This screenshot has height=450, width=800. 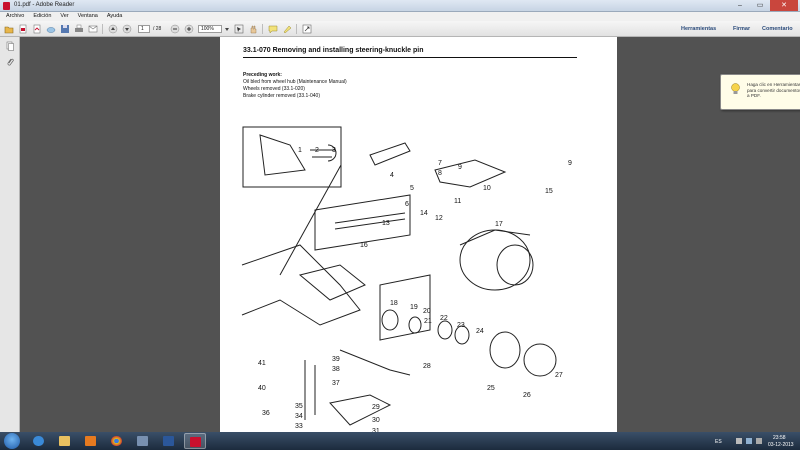 What do you see at coordinates (364, 245) in the screenshot?
I see `callout-16: 16` at bounding box center [364, 245].